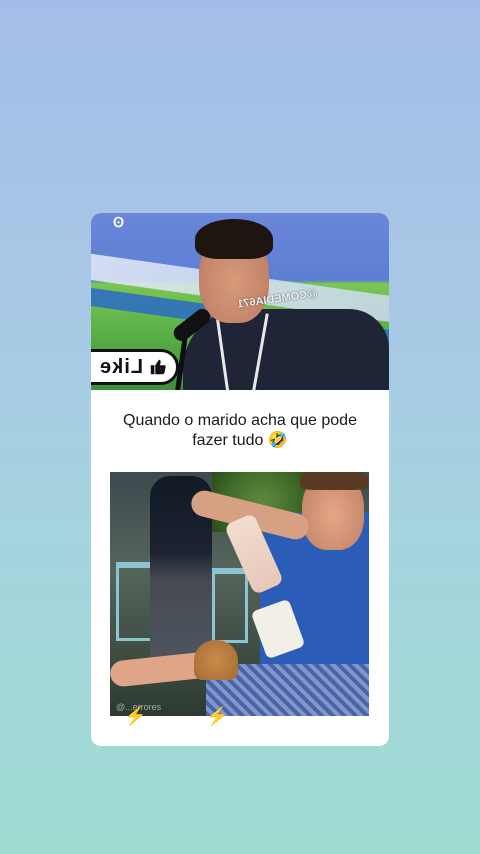  I want to click on taco, so click(216, 660).